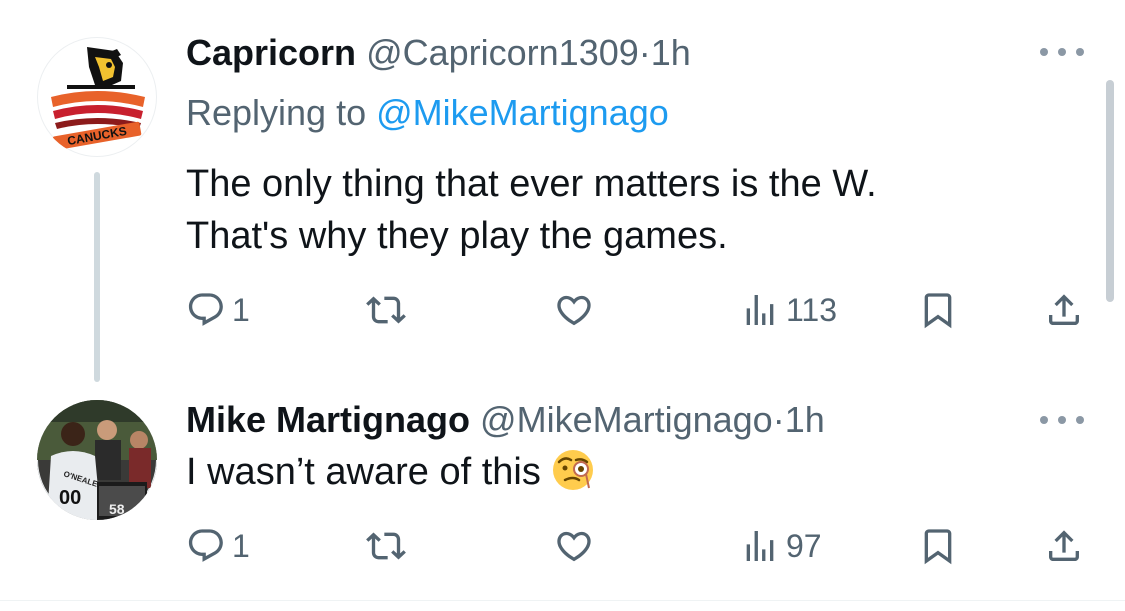  I want to click on tweet-text-line-2: That's why they play the games., so click(457, 236).